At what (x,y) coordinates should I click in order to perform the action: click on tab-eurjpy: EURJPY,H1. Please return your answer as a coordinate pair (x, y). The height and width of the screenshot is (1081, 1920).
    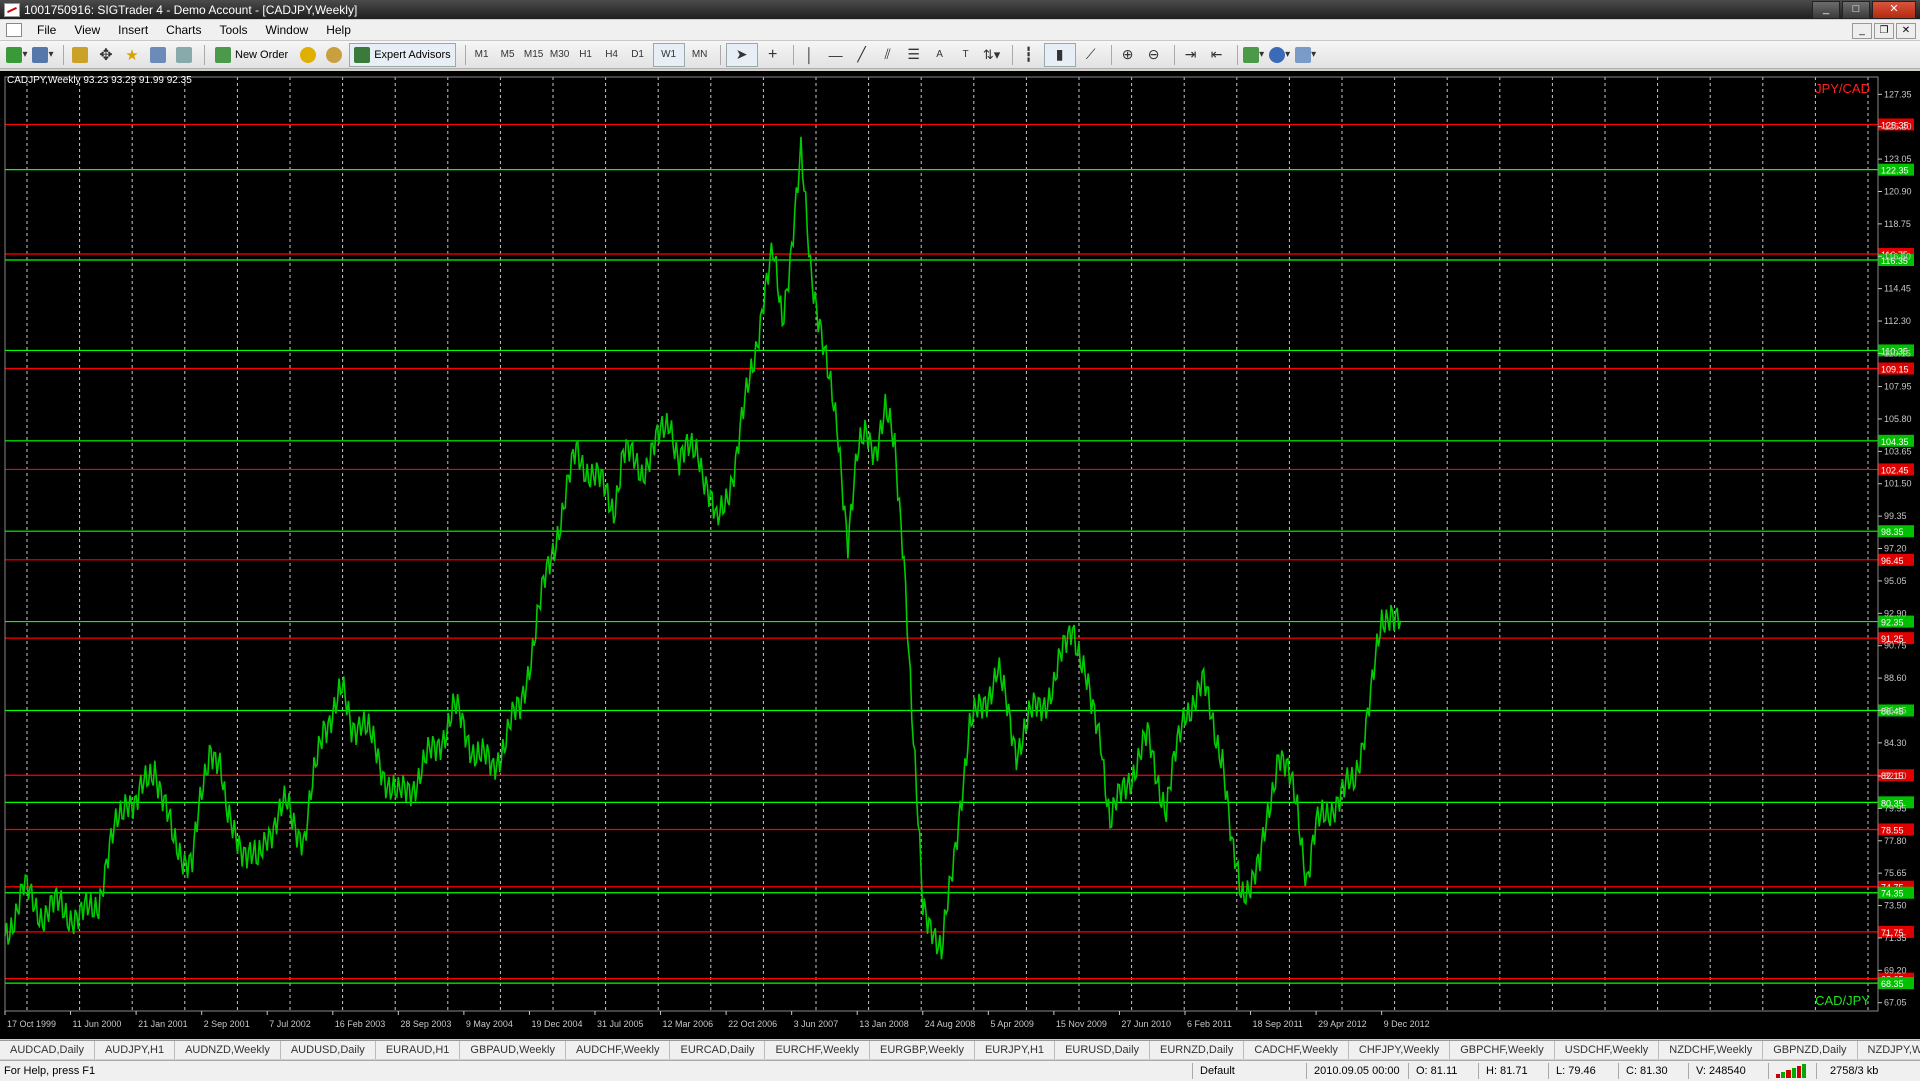
    Looking at the image, I should click on (1015, 1050).